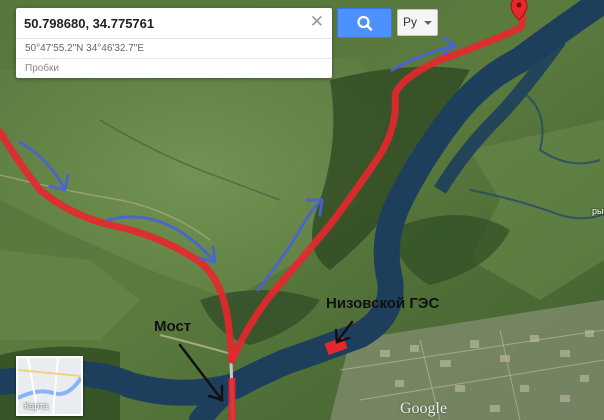  What do you see at coordinates (424, 408) in the screenshot?
I see `google-watermark: Google` at bounding box center [424, 408].